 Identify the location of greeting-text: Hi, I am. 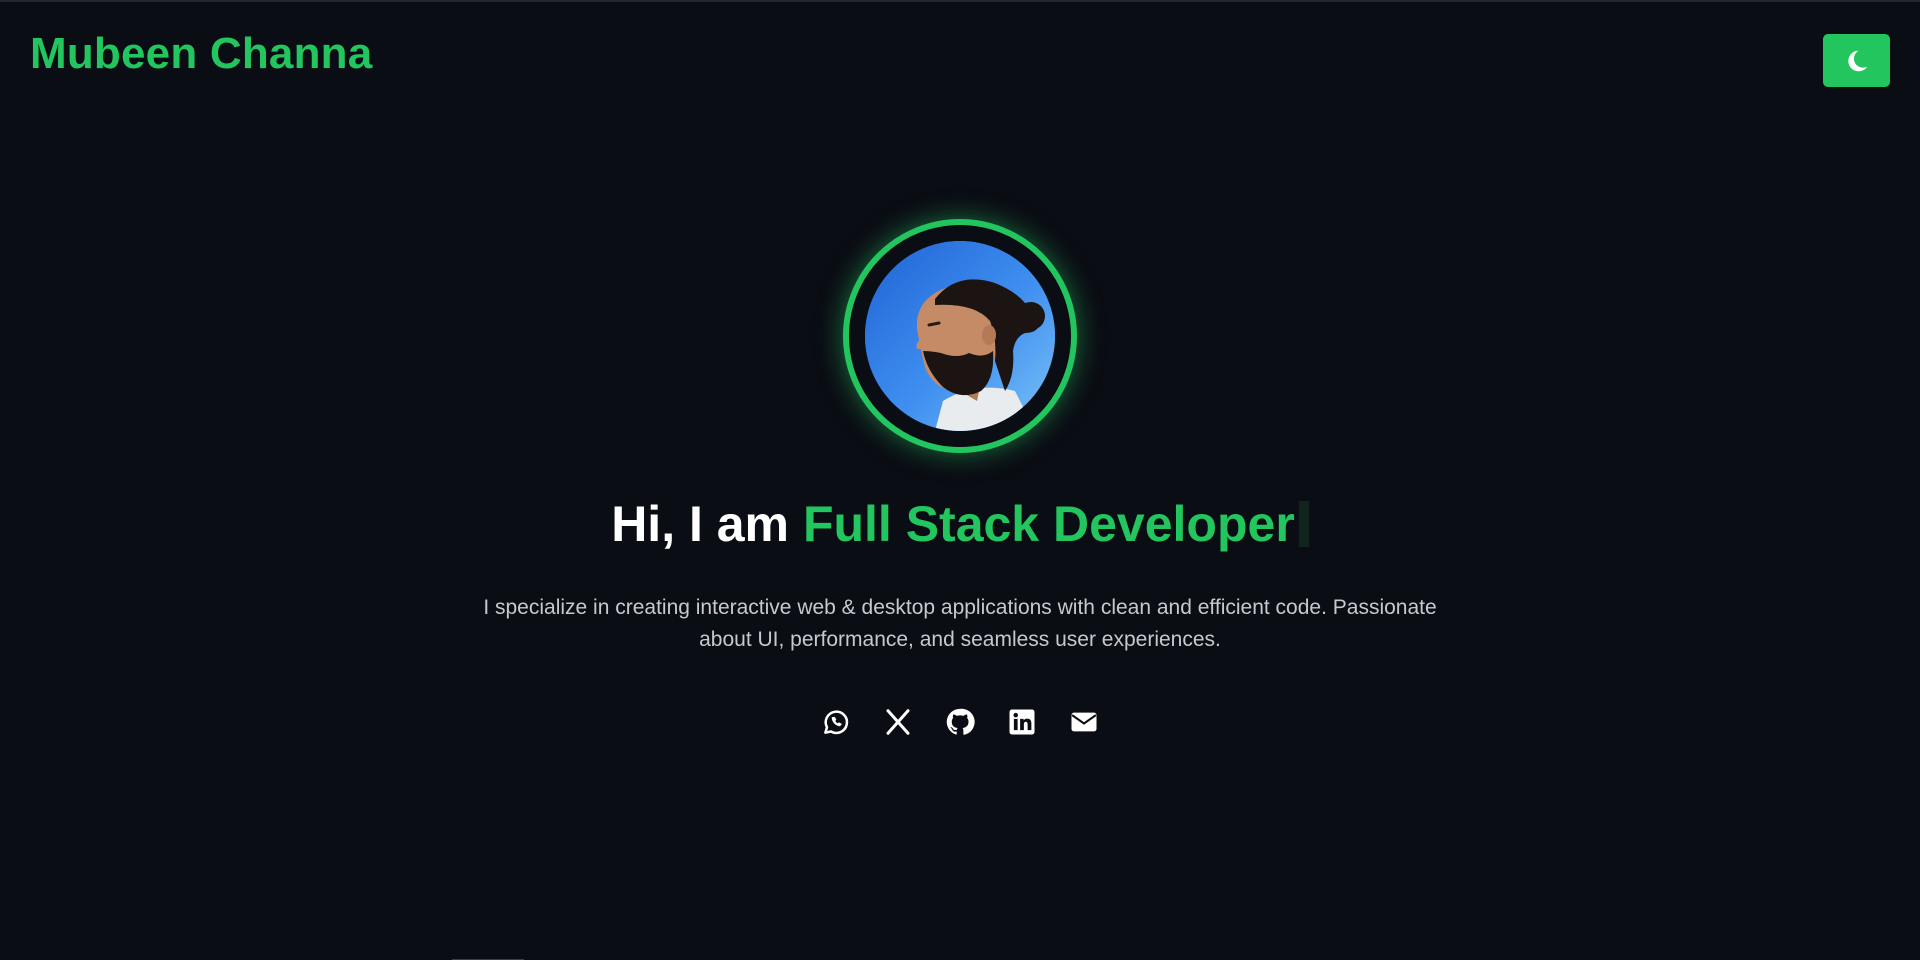
(700, 524).